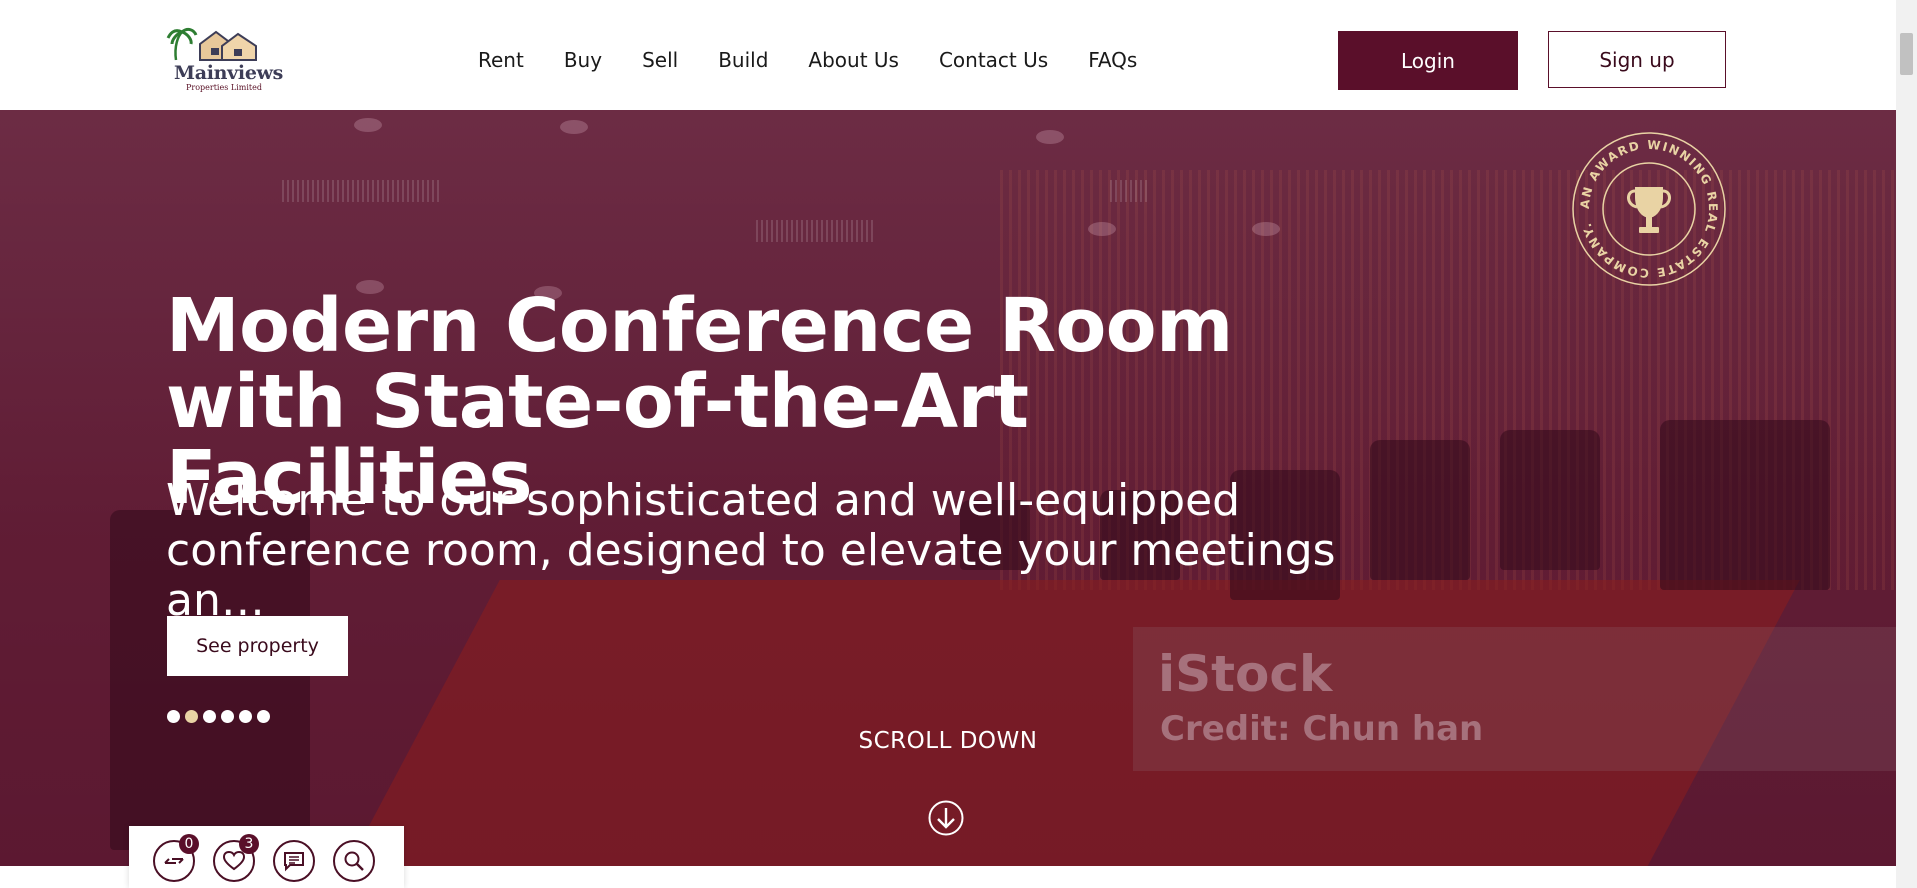 Image resolution: width=1917 pixels, height=888 pixels. Describe the element at coordinates (1514, 699) in the screenshot. I see `stock-watermark: iStock Credit: Chun han` at that location.